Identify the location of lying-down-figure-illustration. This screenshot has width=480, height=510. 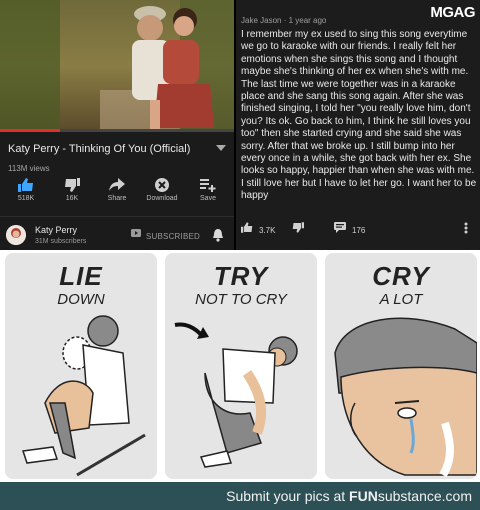
(84, 396).